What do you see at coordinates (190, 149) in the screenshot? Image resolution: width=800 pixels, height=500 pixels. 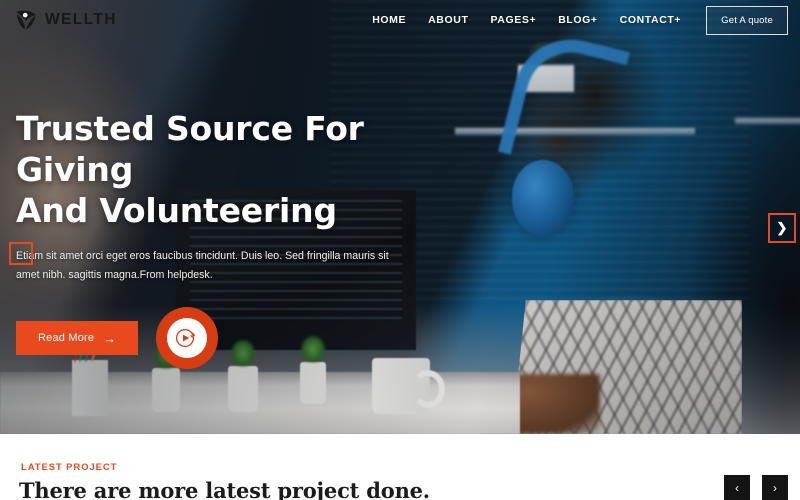 I see `hero-title-line-1: Trusted Source For Giving` at bounding box center [190, 149].